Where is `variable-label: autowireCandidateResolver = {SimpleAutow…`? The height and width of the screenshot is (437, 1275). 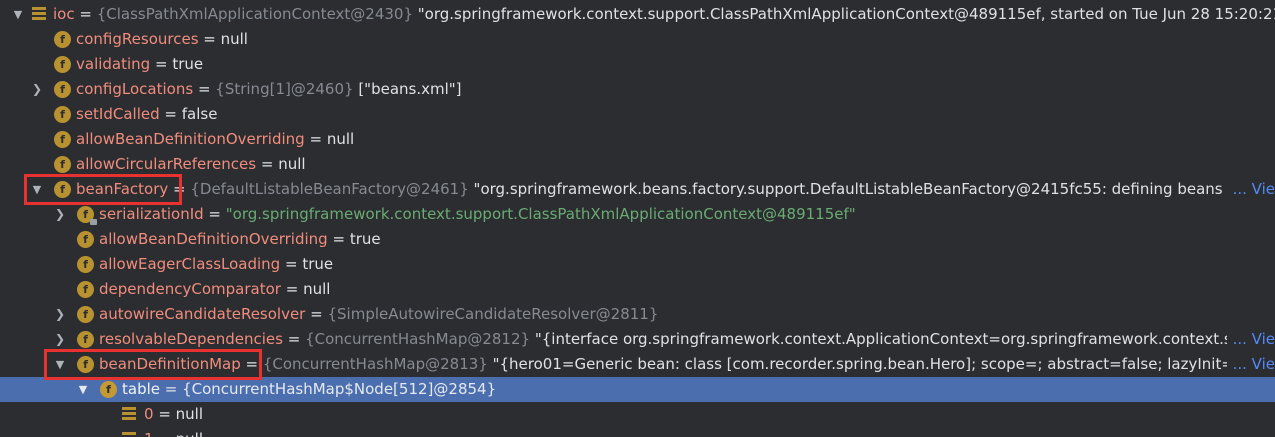
variable-label: autowireCandidateResolver = {SimpleAutow… is located at coordinates (379, 314).